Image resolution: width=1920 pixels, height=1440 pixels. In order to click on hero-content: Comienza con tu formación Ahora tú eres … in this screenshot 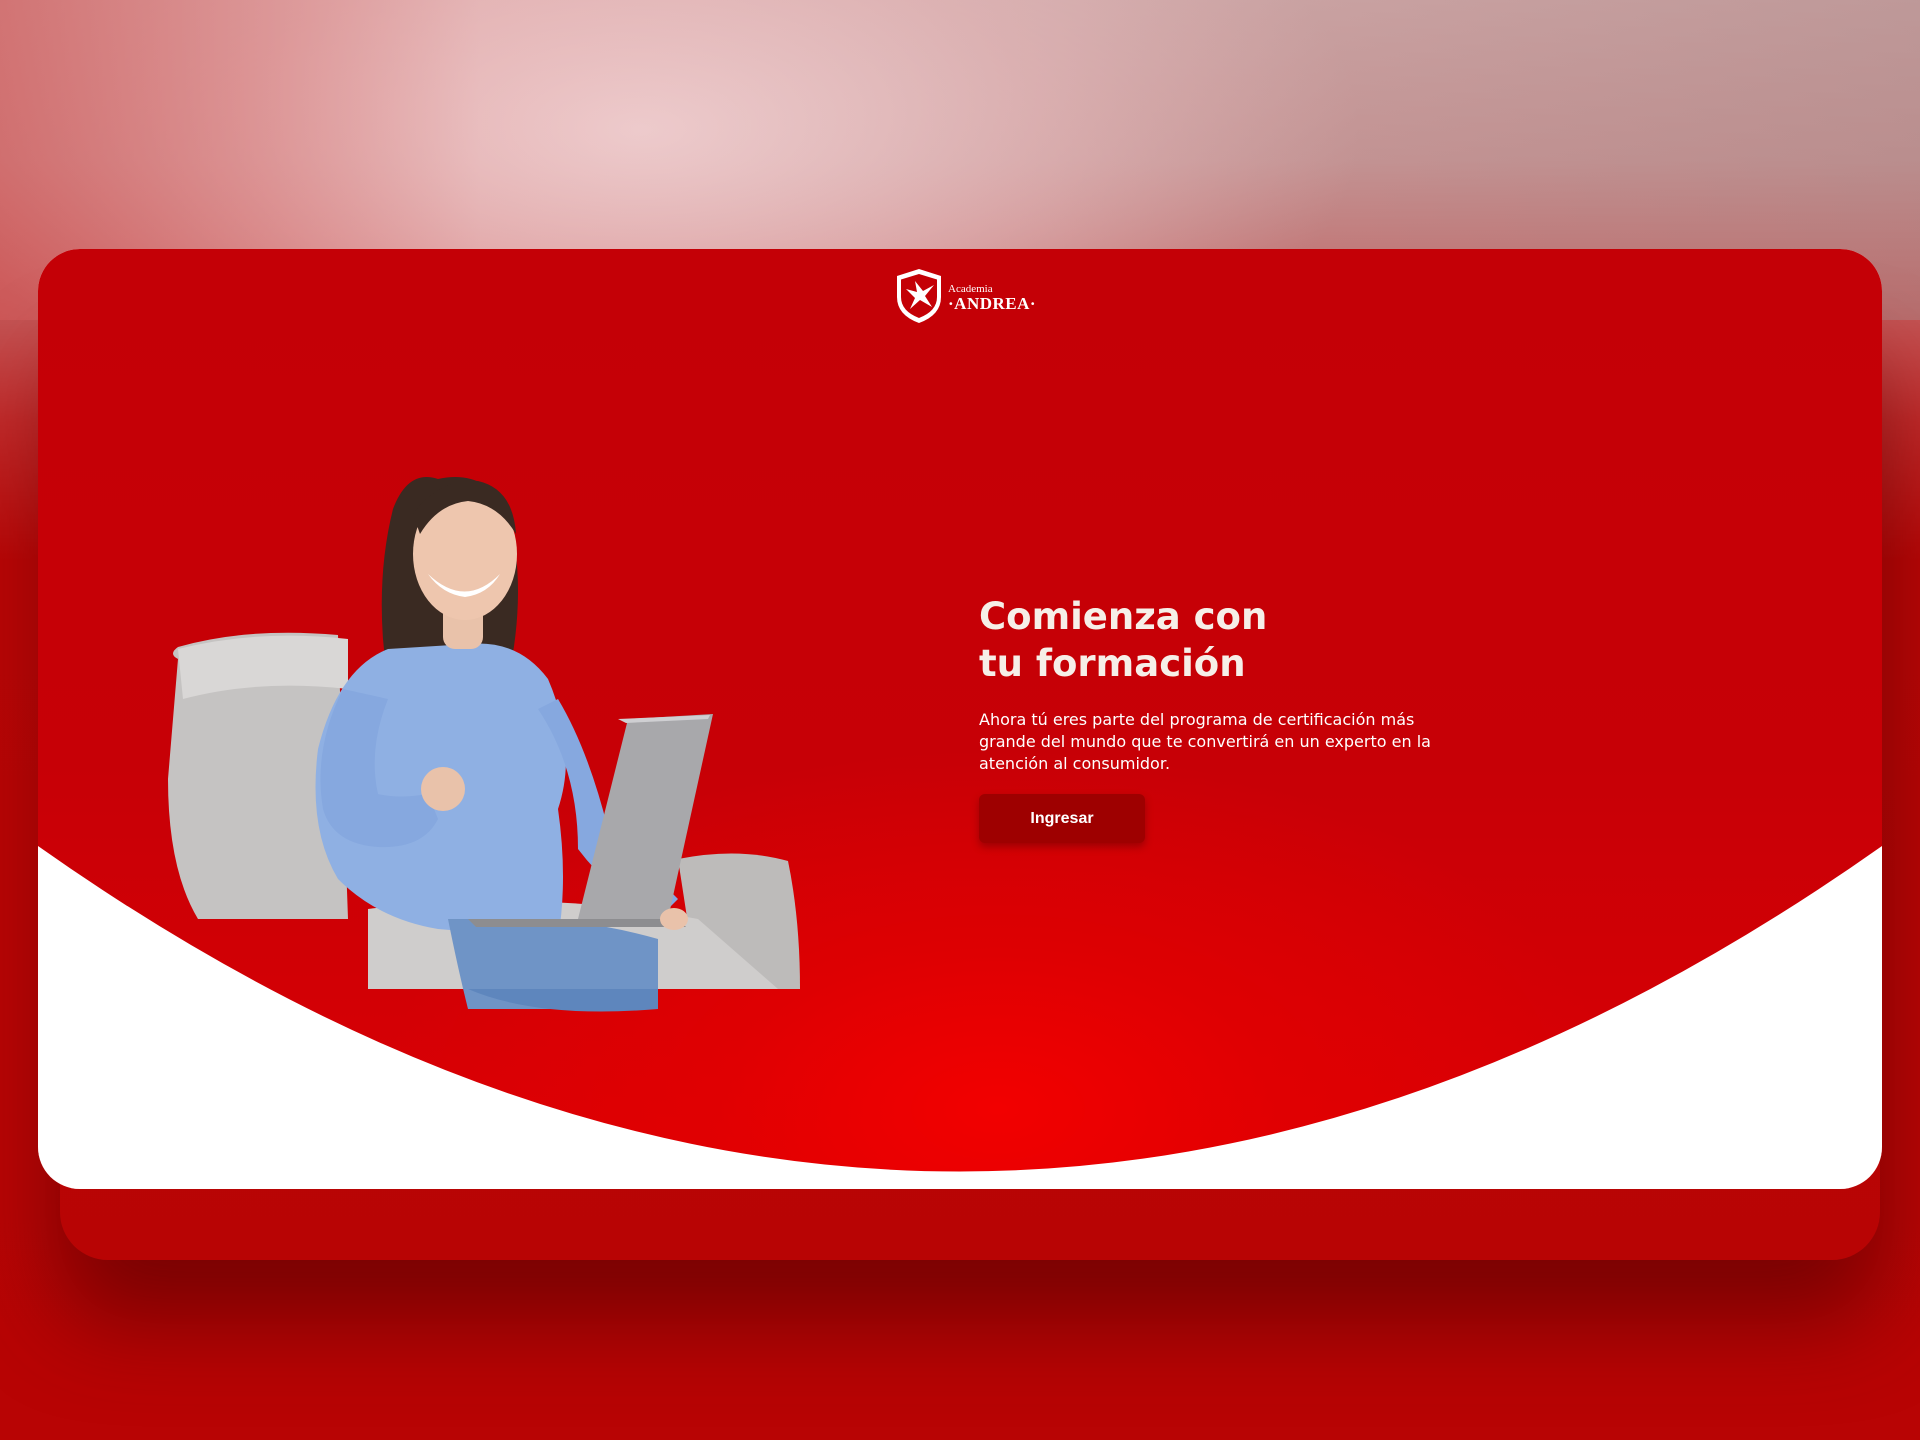, I will do `click(1239, 718)`.